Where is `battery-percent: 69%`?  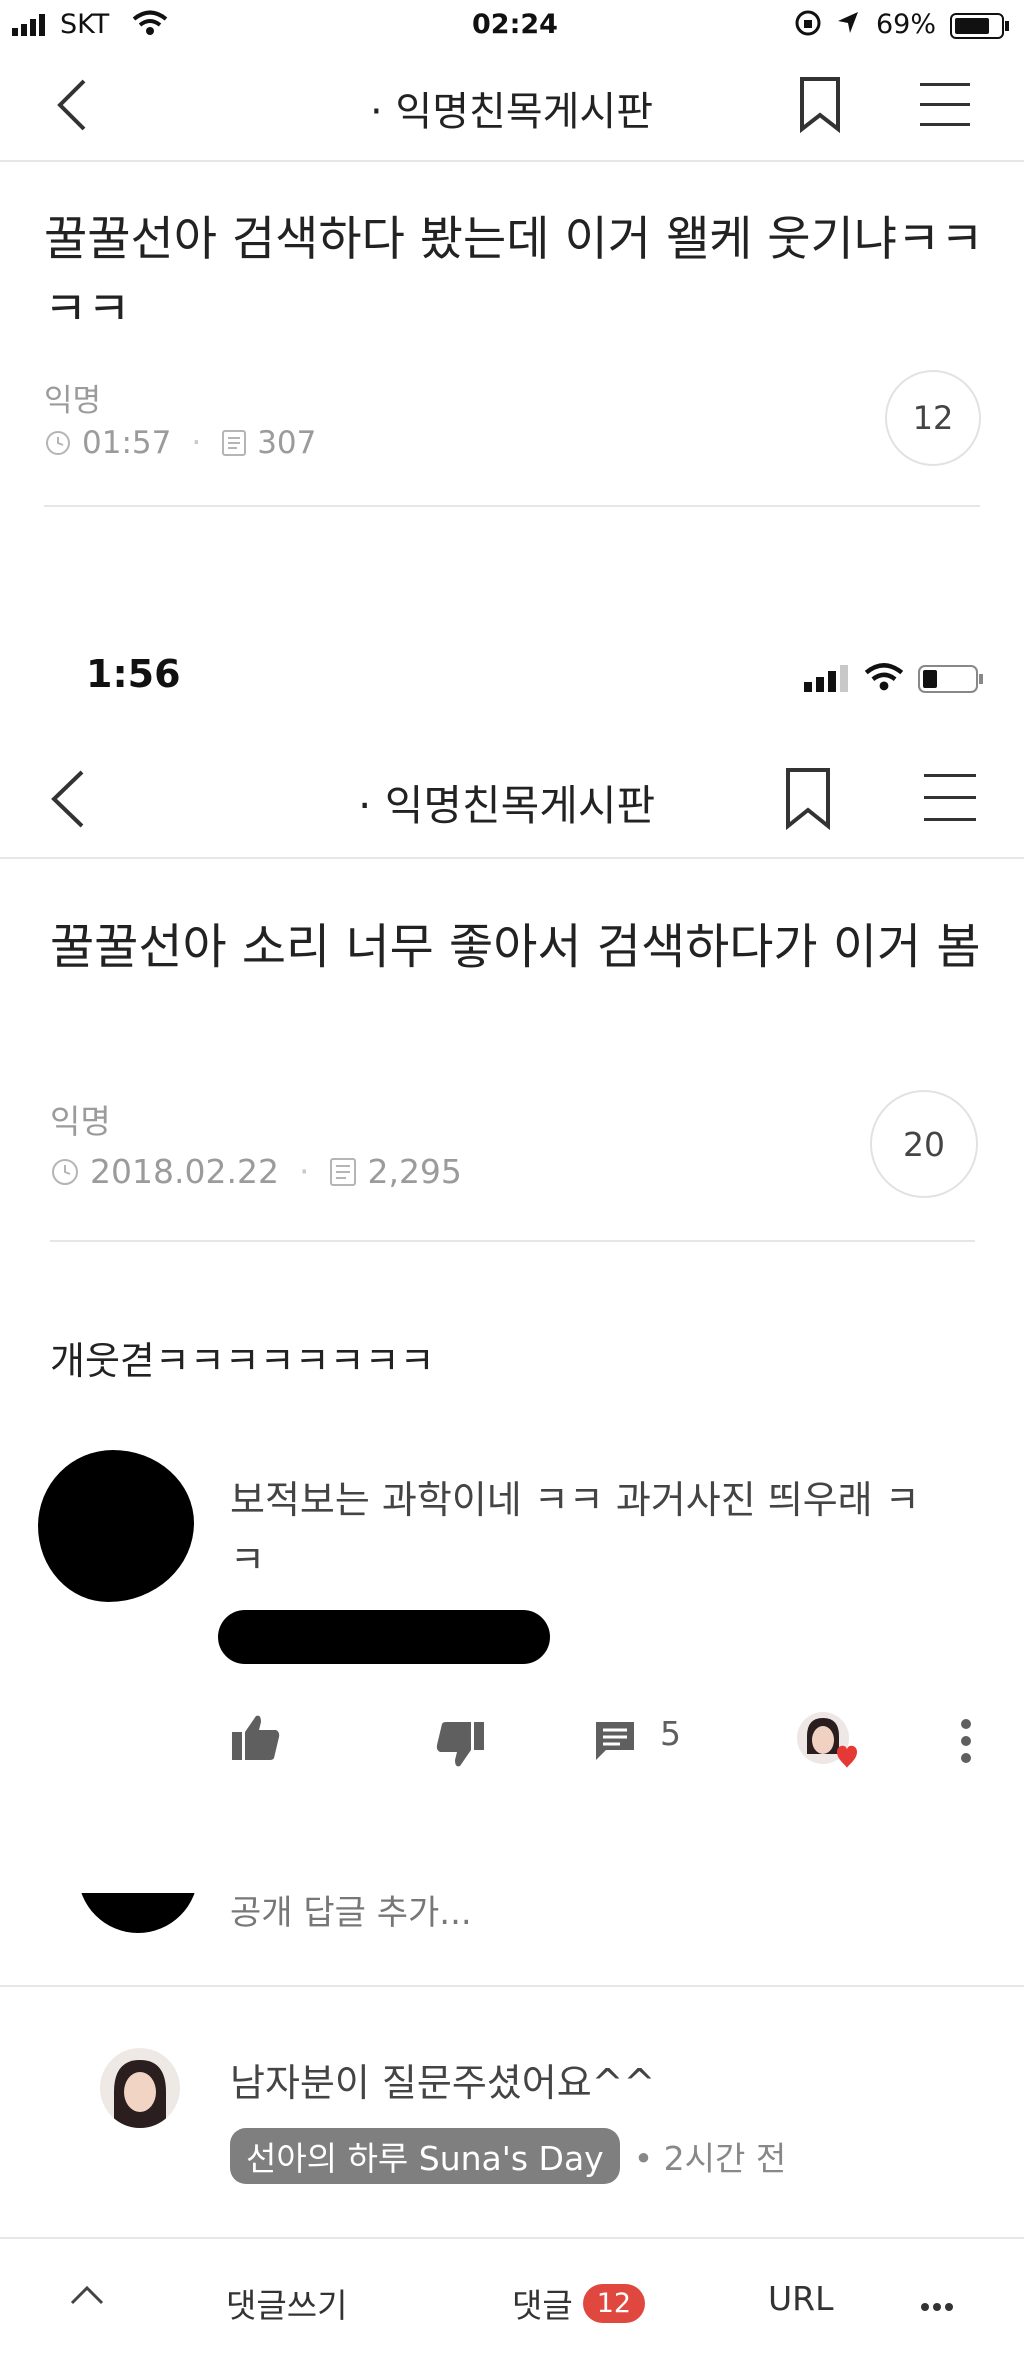 battery-percent: 69% is located at coordinates (906, 24).